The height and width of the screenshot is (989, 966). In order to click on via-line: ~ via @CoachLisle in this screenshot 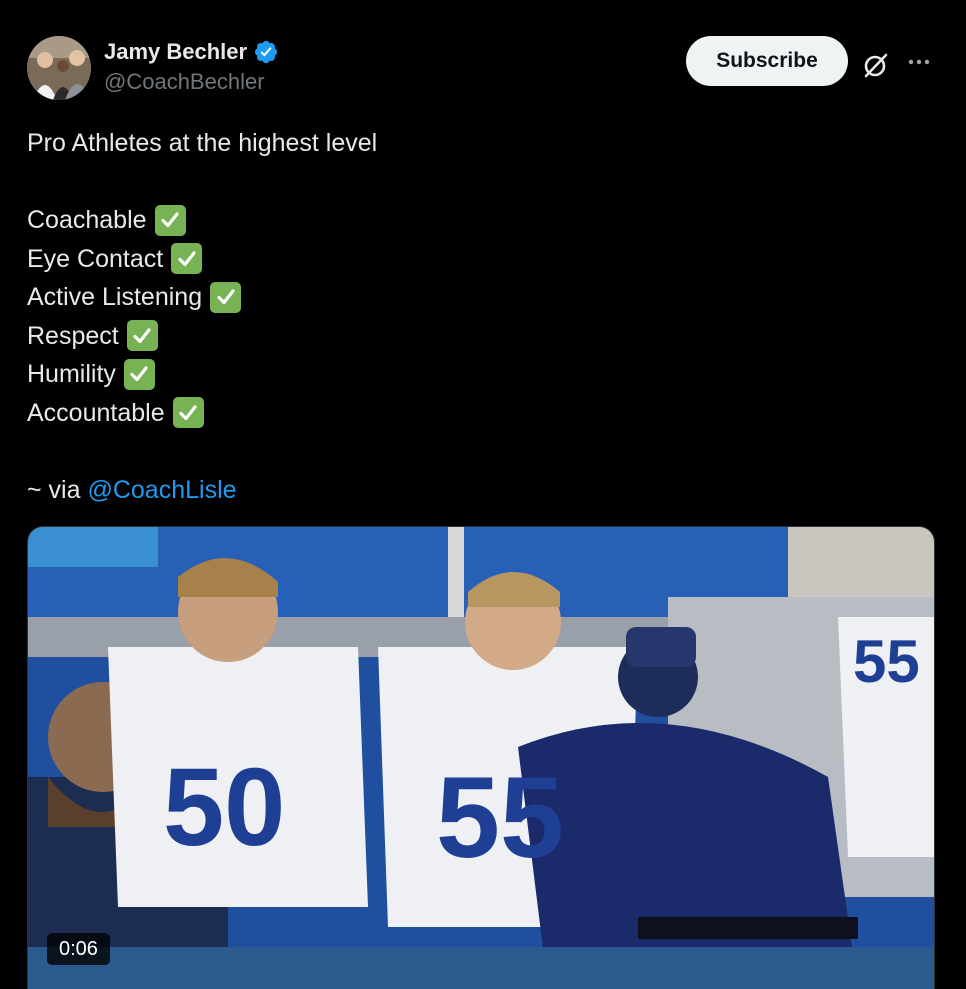, I will do `click(202, 490)`.